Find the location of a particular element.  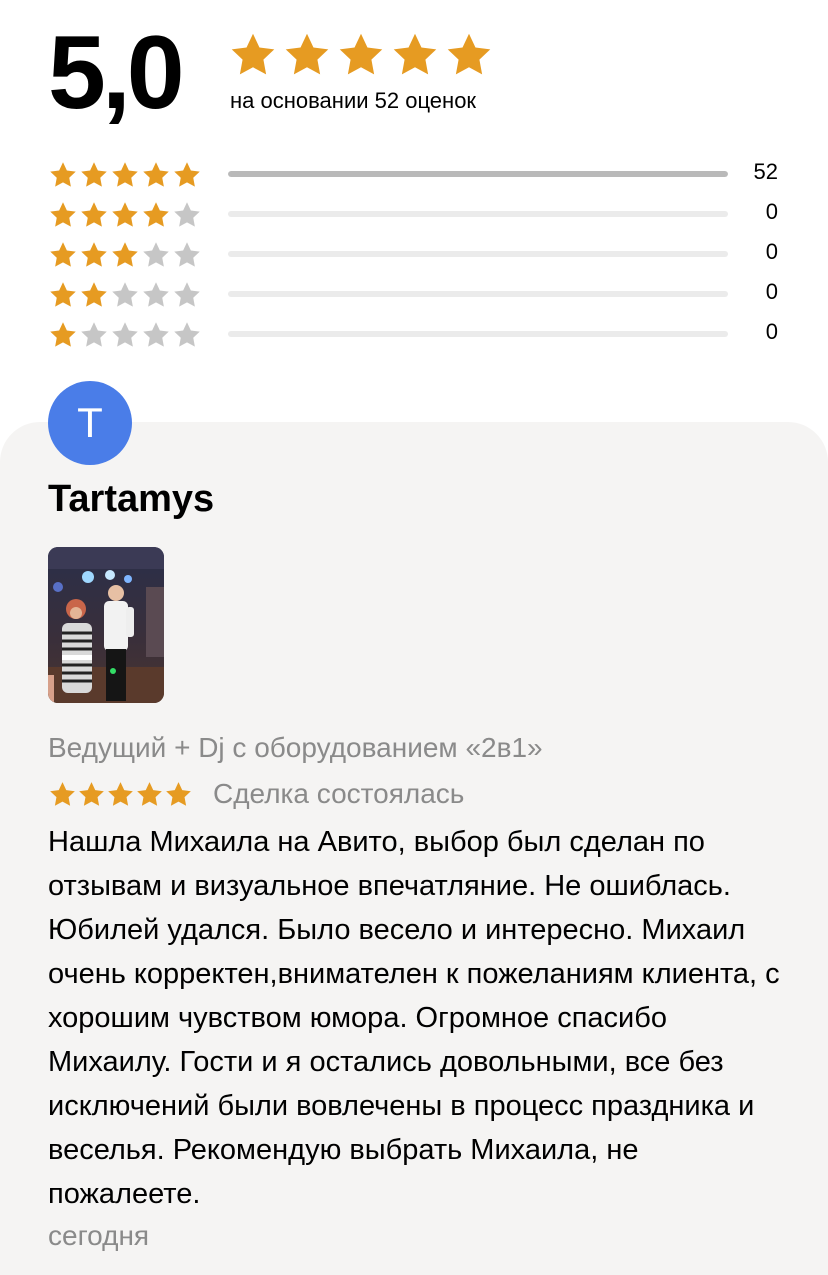

rating-breakdown: 52 0 0 0 0 is located at coordinates (418, 254).